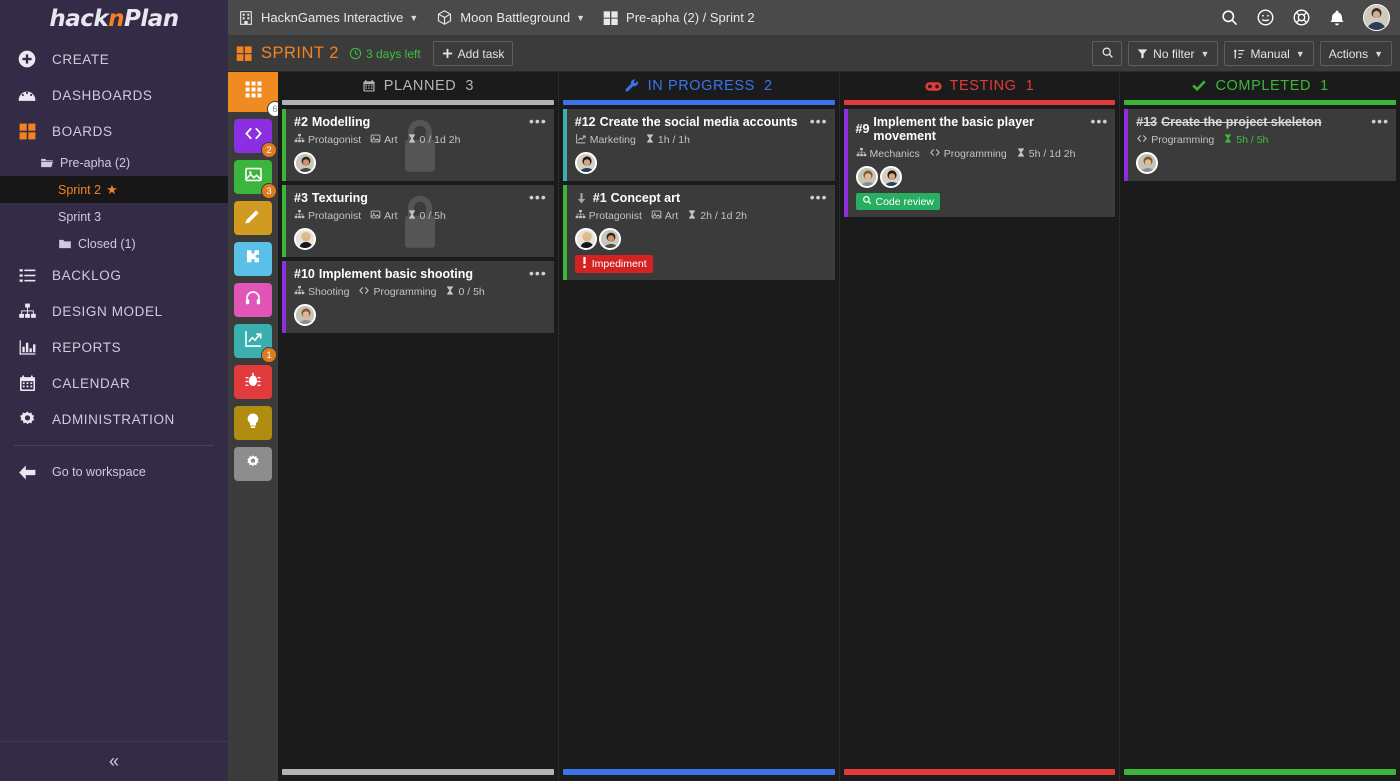 The height and width of the screenshot is (781, 1400). I want to click on sitemap-icon, so click(861, 154).